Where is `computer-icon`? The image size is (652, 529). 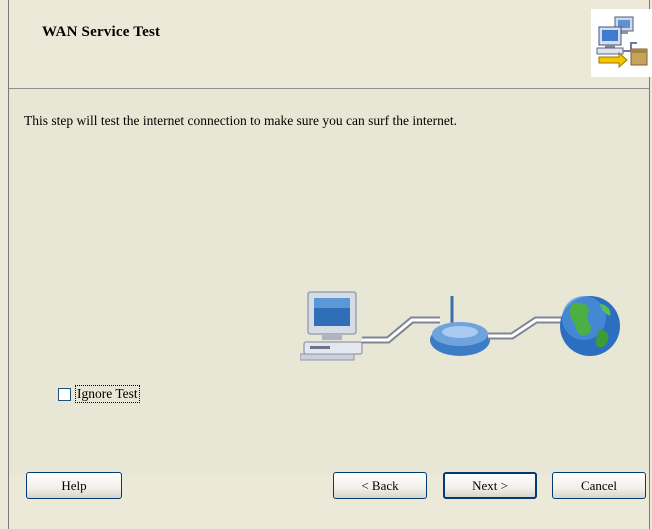
computer-icon is located at coordinates (331, 326).